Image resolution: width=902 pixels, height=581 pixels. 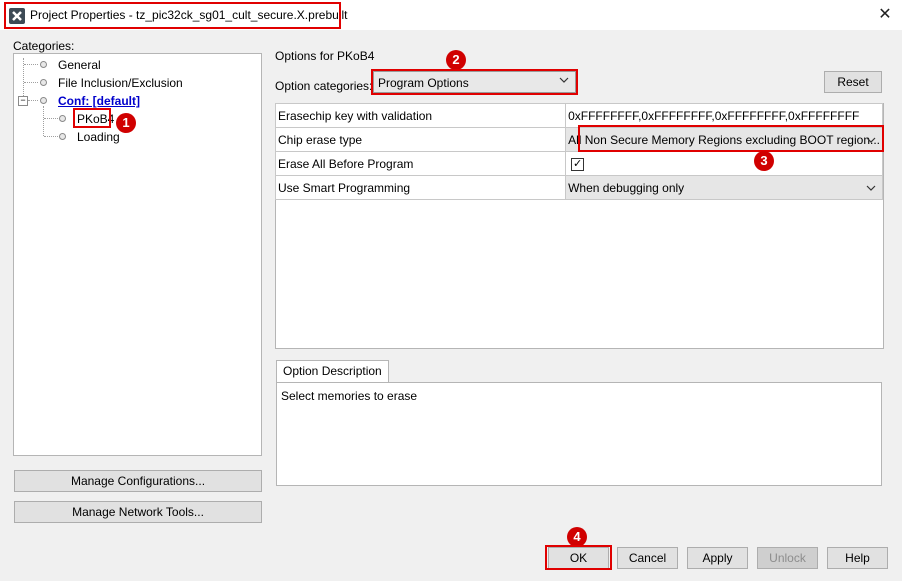 What do you see at coordinates (578, 558) in the screenshot?
I see `ok-button: OK` at bounding box center [578, 558].